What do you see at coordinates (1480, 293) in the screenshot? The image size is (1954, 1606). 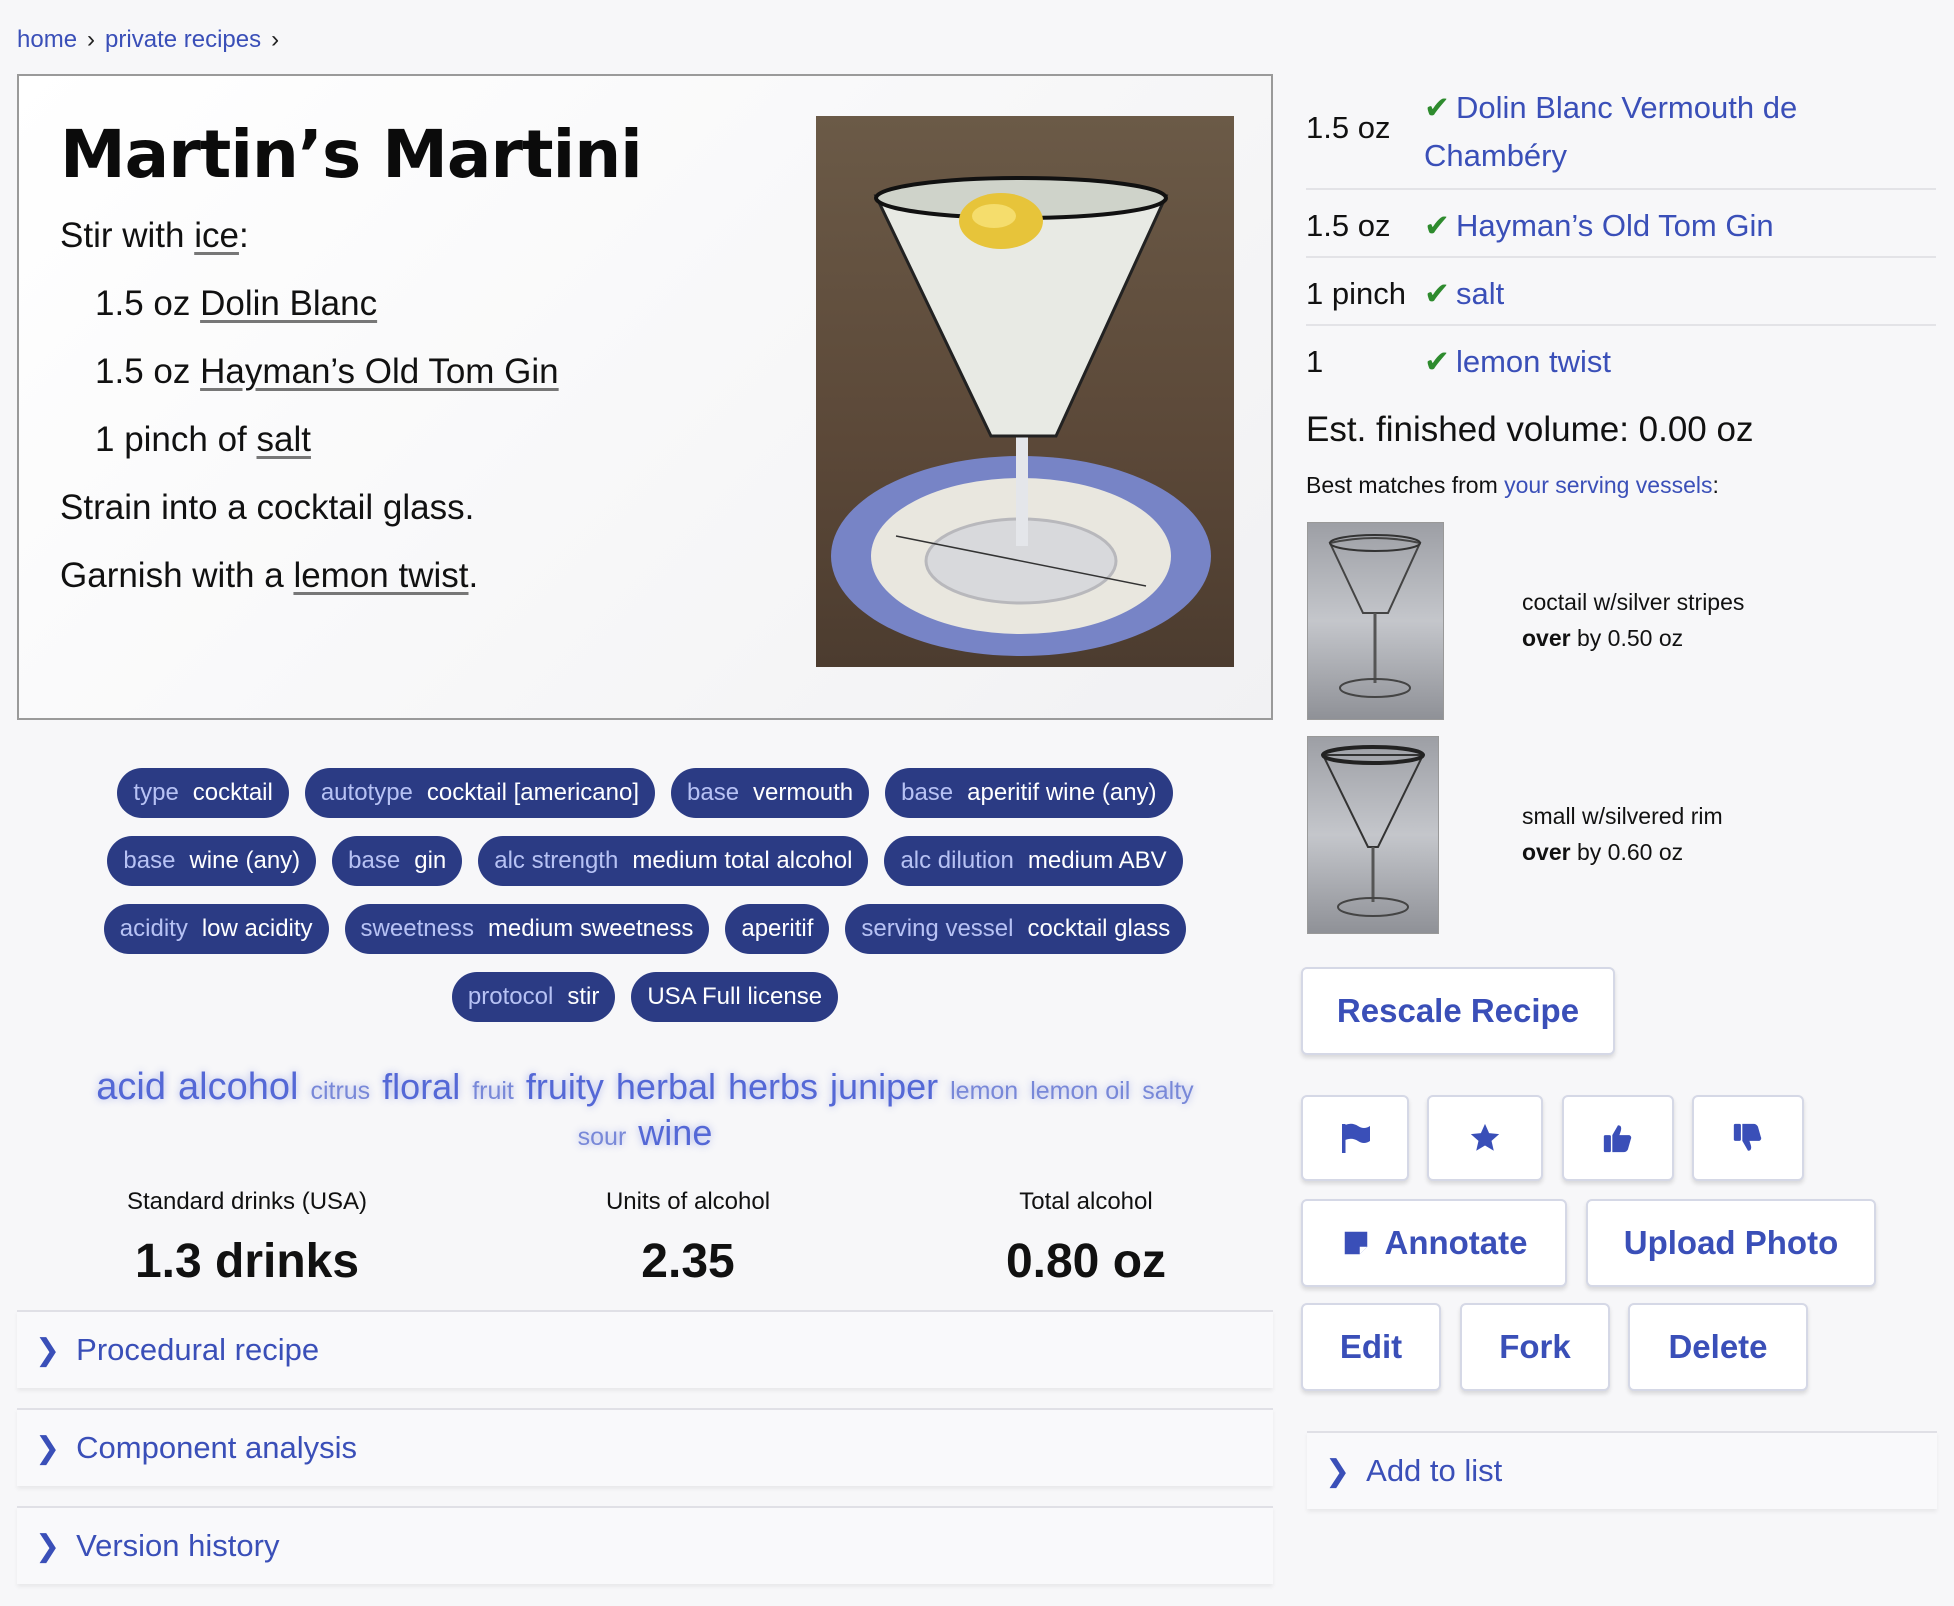 I see `ingredient-link: salt` at bounding box center [1480, 293].